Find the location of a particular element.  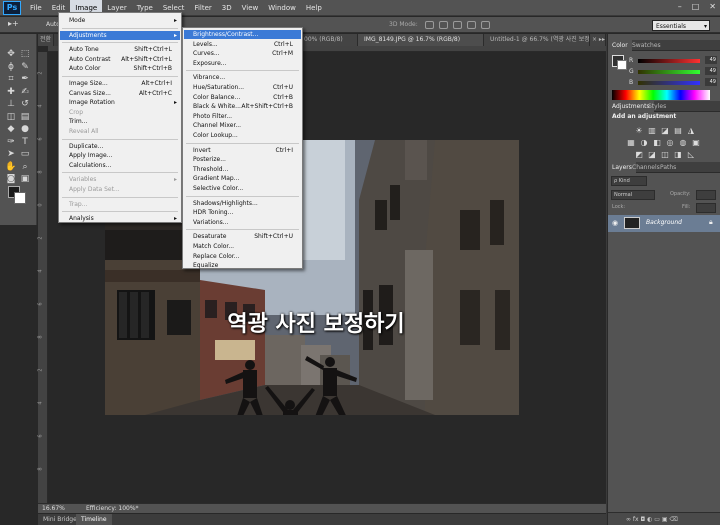

color-bg-swatch is located at coordinates (622, 65).